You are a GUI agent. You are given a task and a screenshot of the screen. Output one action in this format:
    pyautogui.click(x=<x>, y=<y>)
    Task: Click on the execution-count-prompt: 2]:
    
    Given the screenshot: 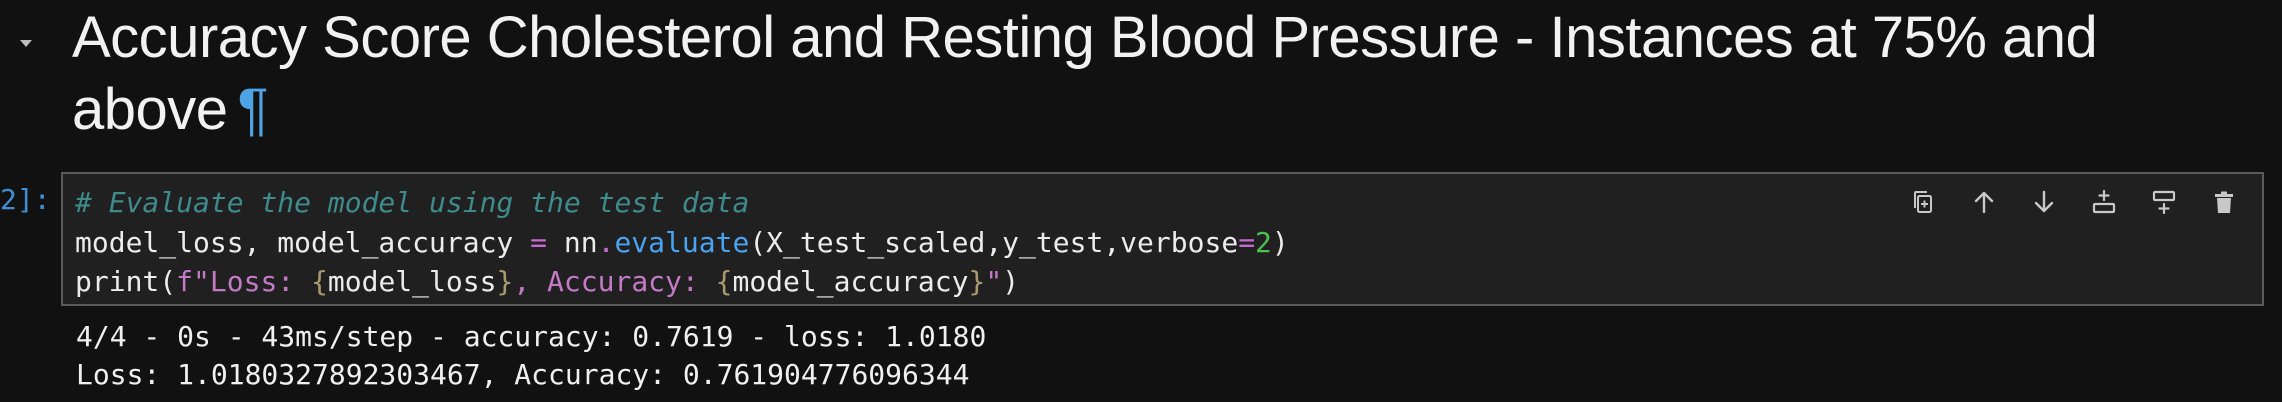 What is the action you would take?
    pyautogui.click(x=25, y=199)
    